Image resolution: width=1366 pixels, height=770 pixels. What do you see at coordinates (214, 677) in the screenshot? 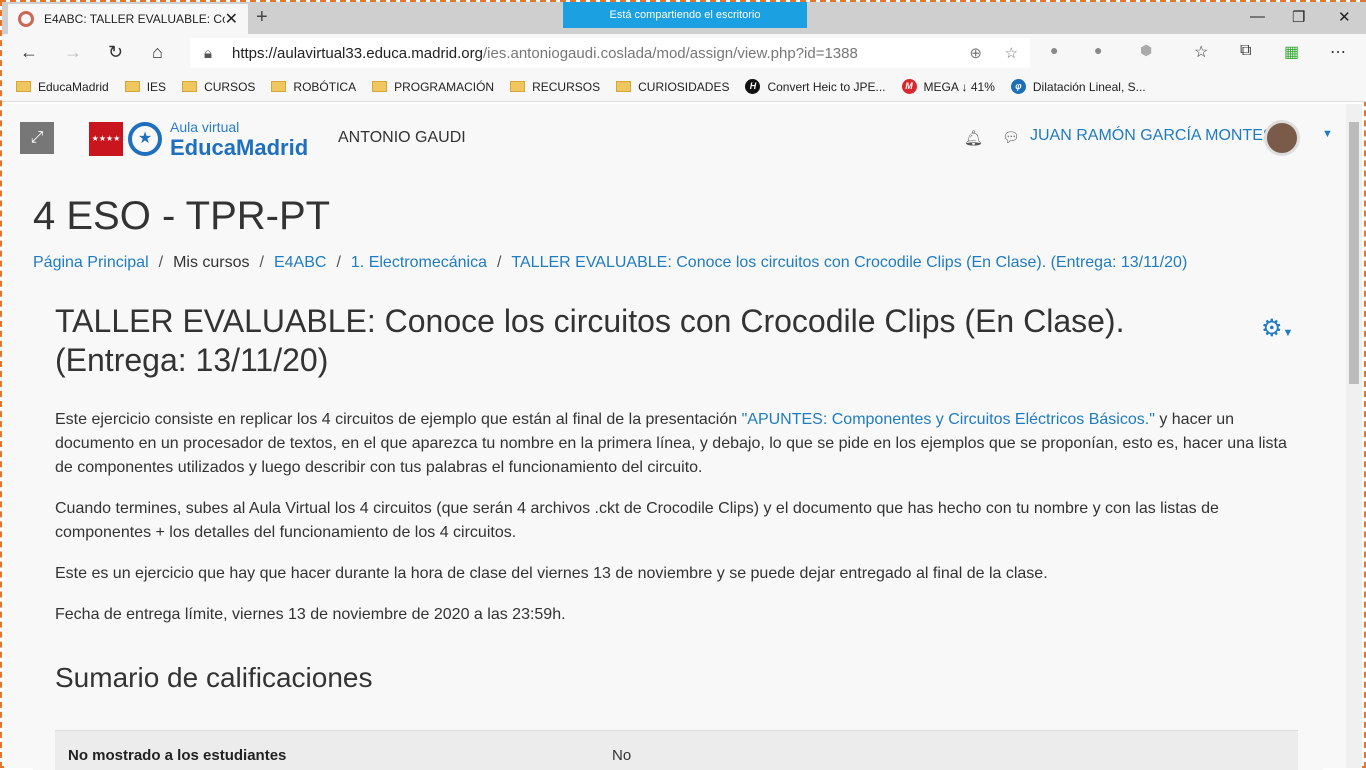
I see `grading-summary-heading: Sumario de calificaciones` at bounding box center [214, 677].